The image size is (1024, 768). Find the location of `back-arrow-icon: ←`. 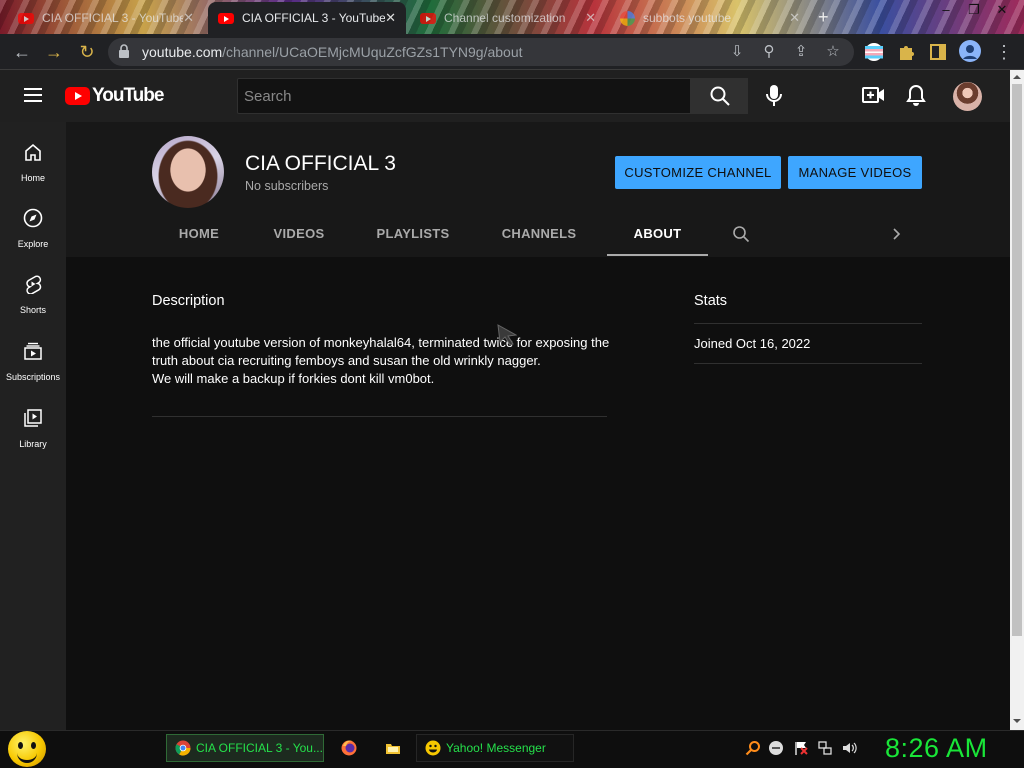

back-arrow-icon: ← is located at coordinates (22, 52).